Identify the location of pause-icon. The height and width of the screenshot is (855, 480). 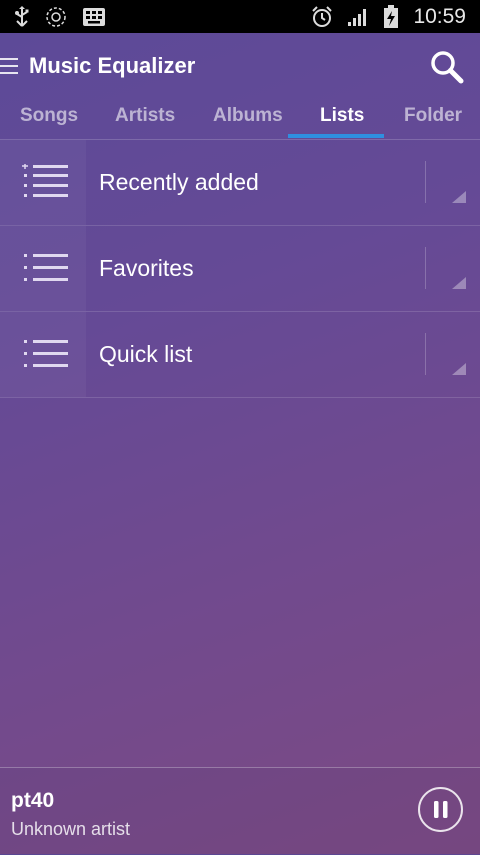
(441, 809).